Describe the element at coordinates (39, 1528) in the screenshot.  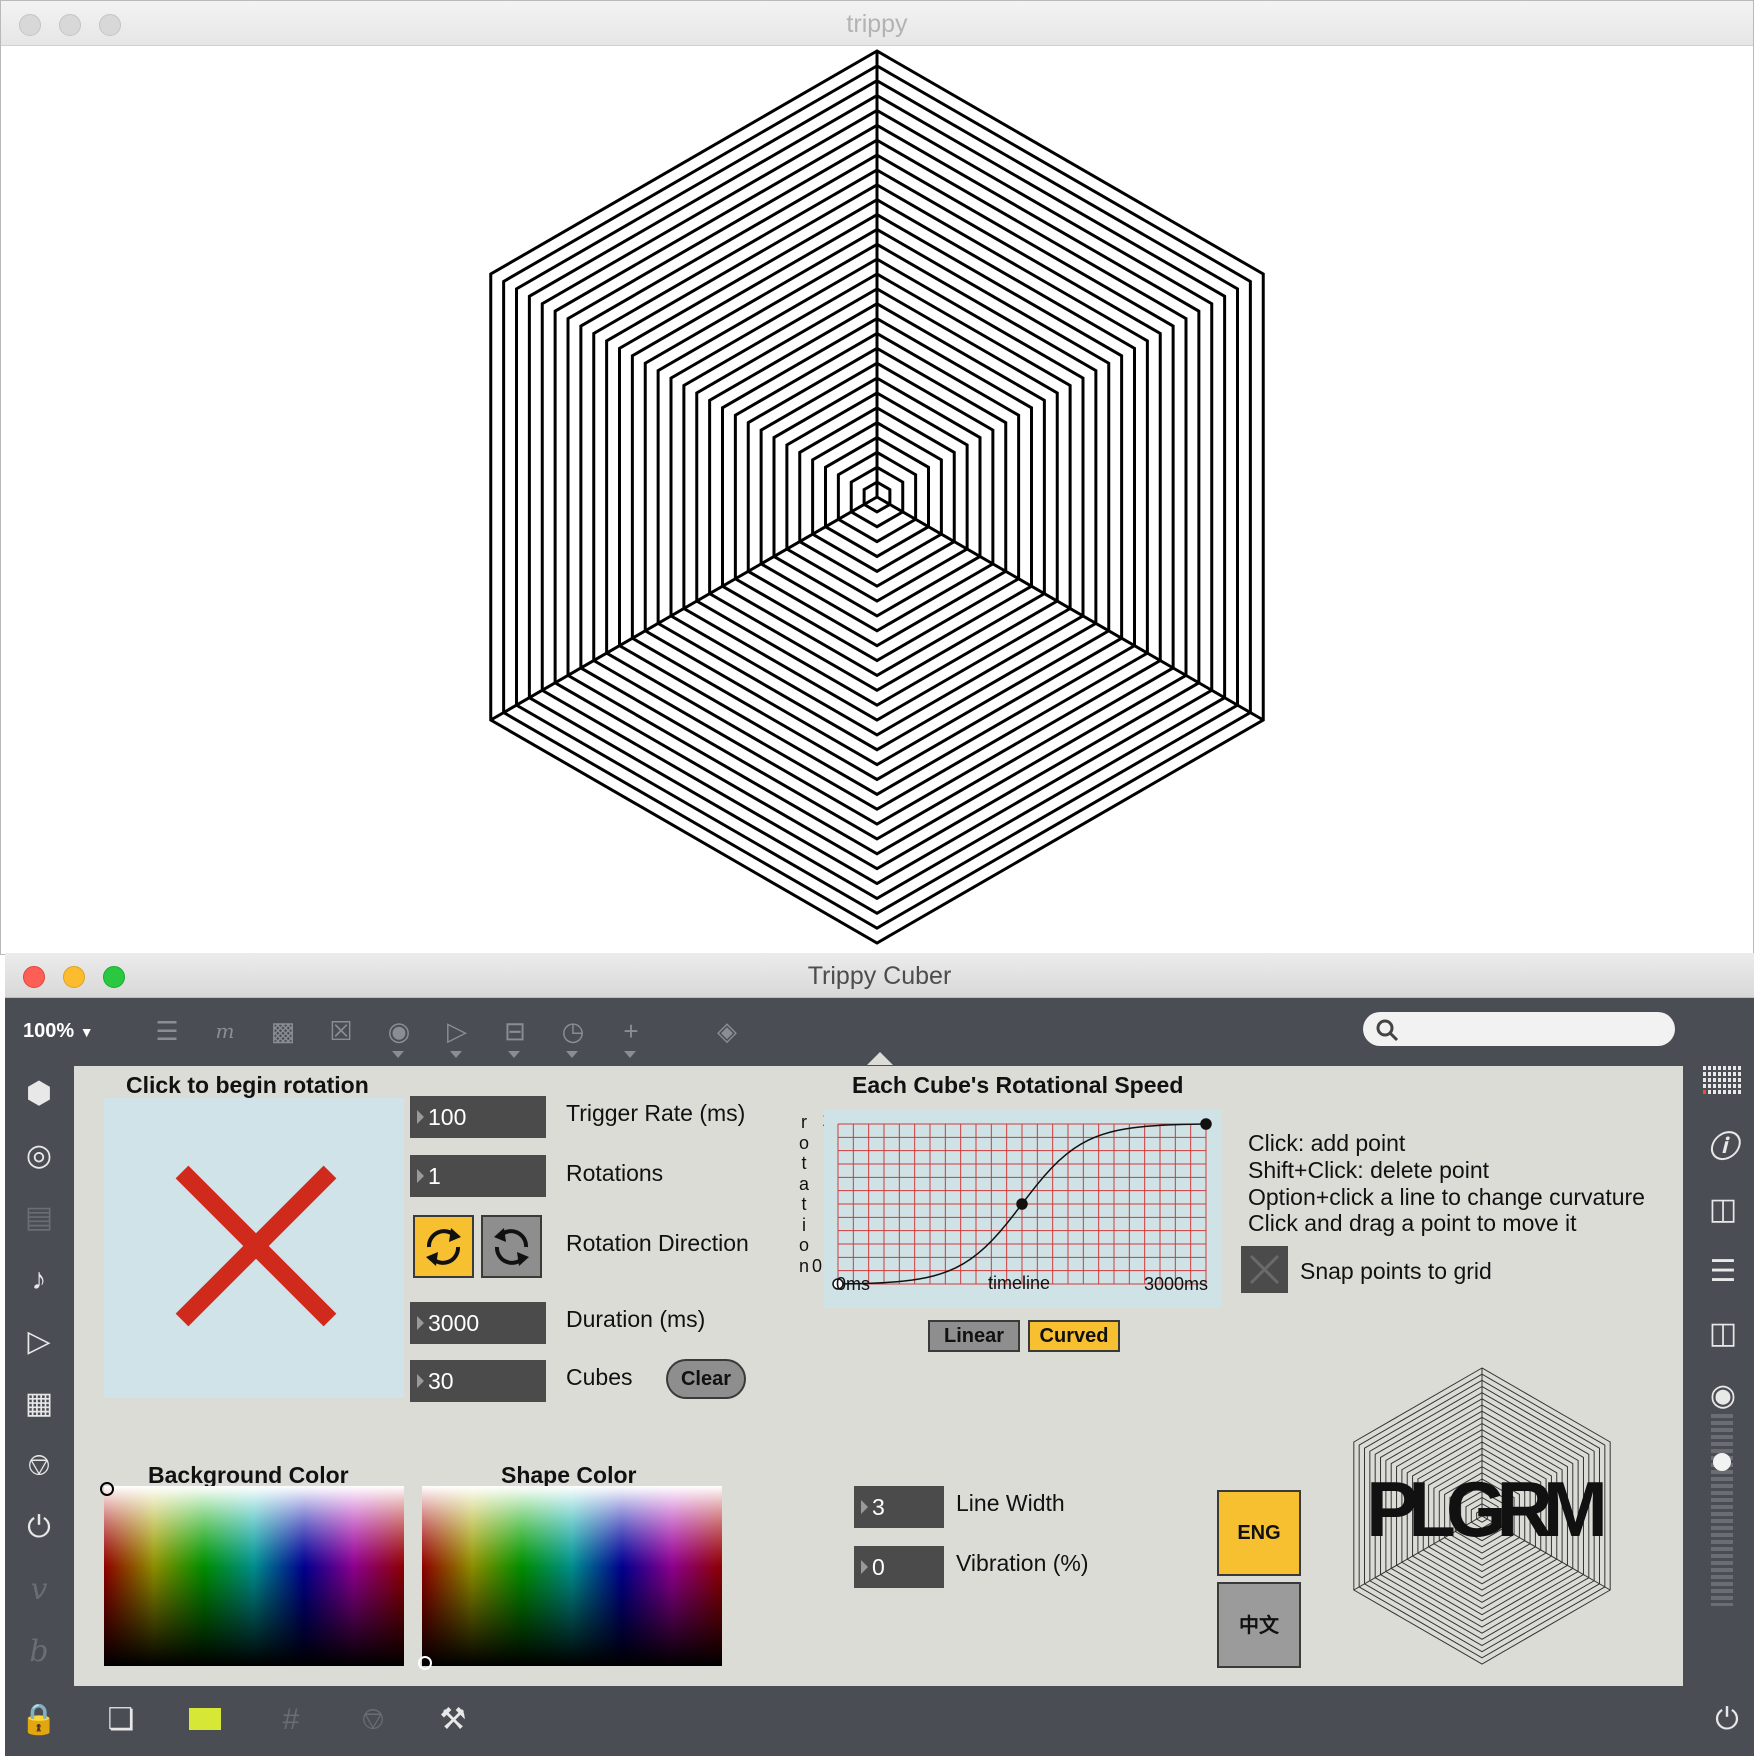
I see `plug-icon: ⏻` at that location.